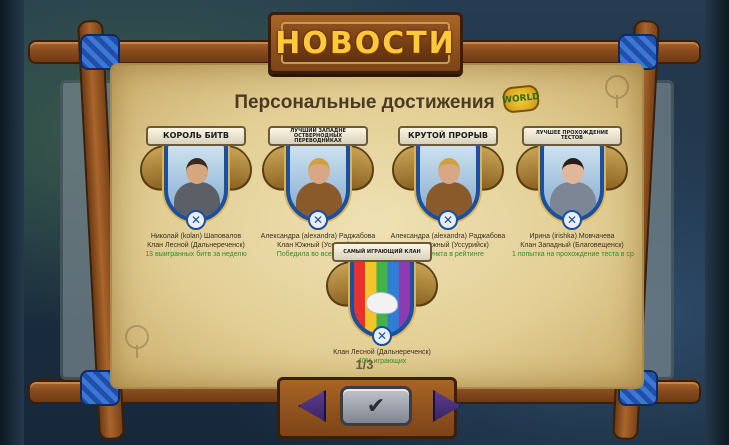  Describe the element at coordinates (572, 136) in the screenshot. I see `achievement-title: ЛУЧШЕЕ ПРОХОЖДЕНИЕ ТЕСТОВ` at that location.